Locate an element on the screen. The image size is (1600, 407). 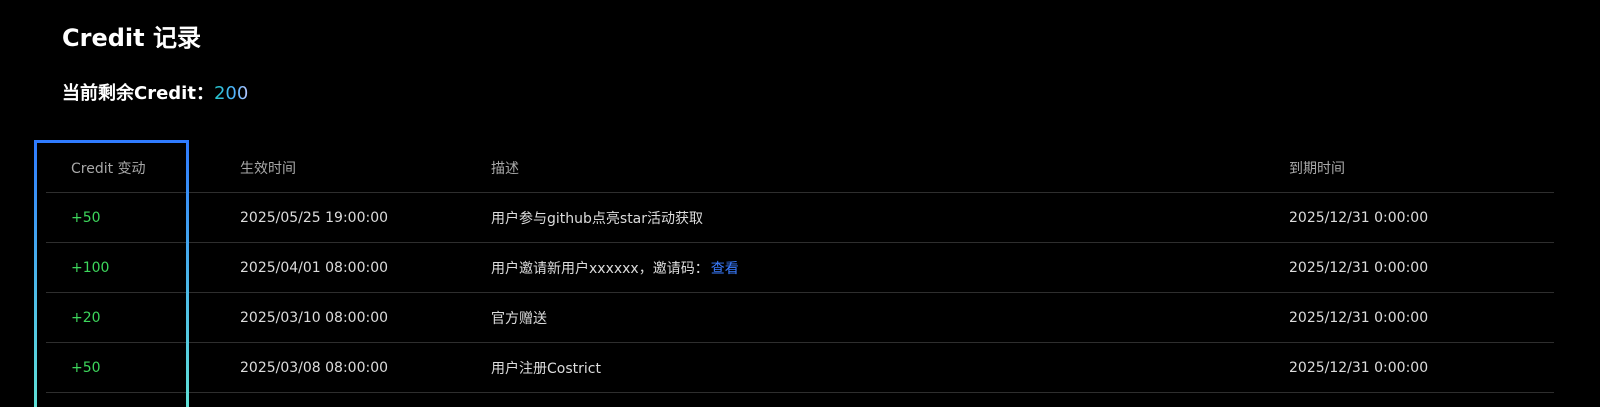
description-text: 官方赠送 is located at coordinates (519, 319).